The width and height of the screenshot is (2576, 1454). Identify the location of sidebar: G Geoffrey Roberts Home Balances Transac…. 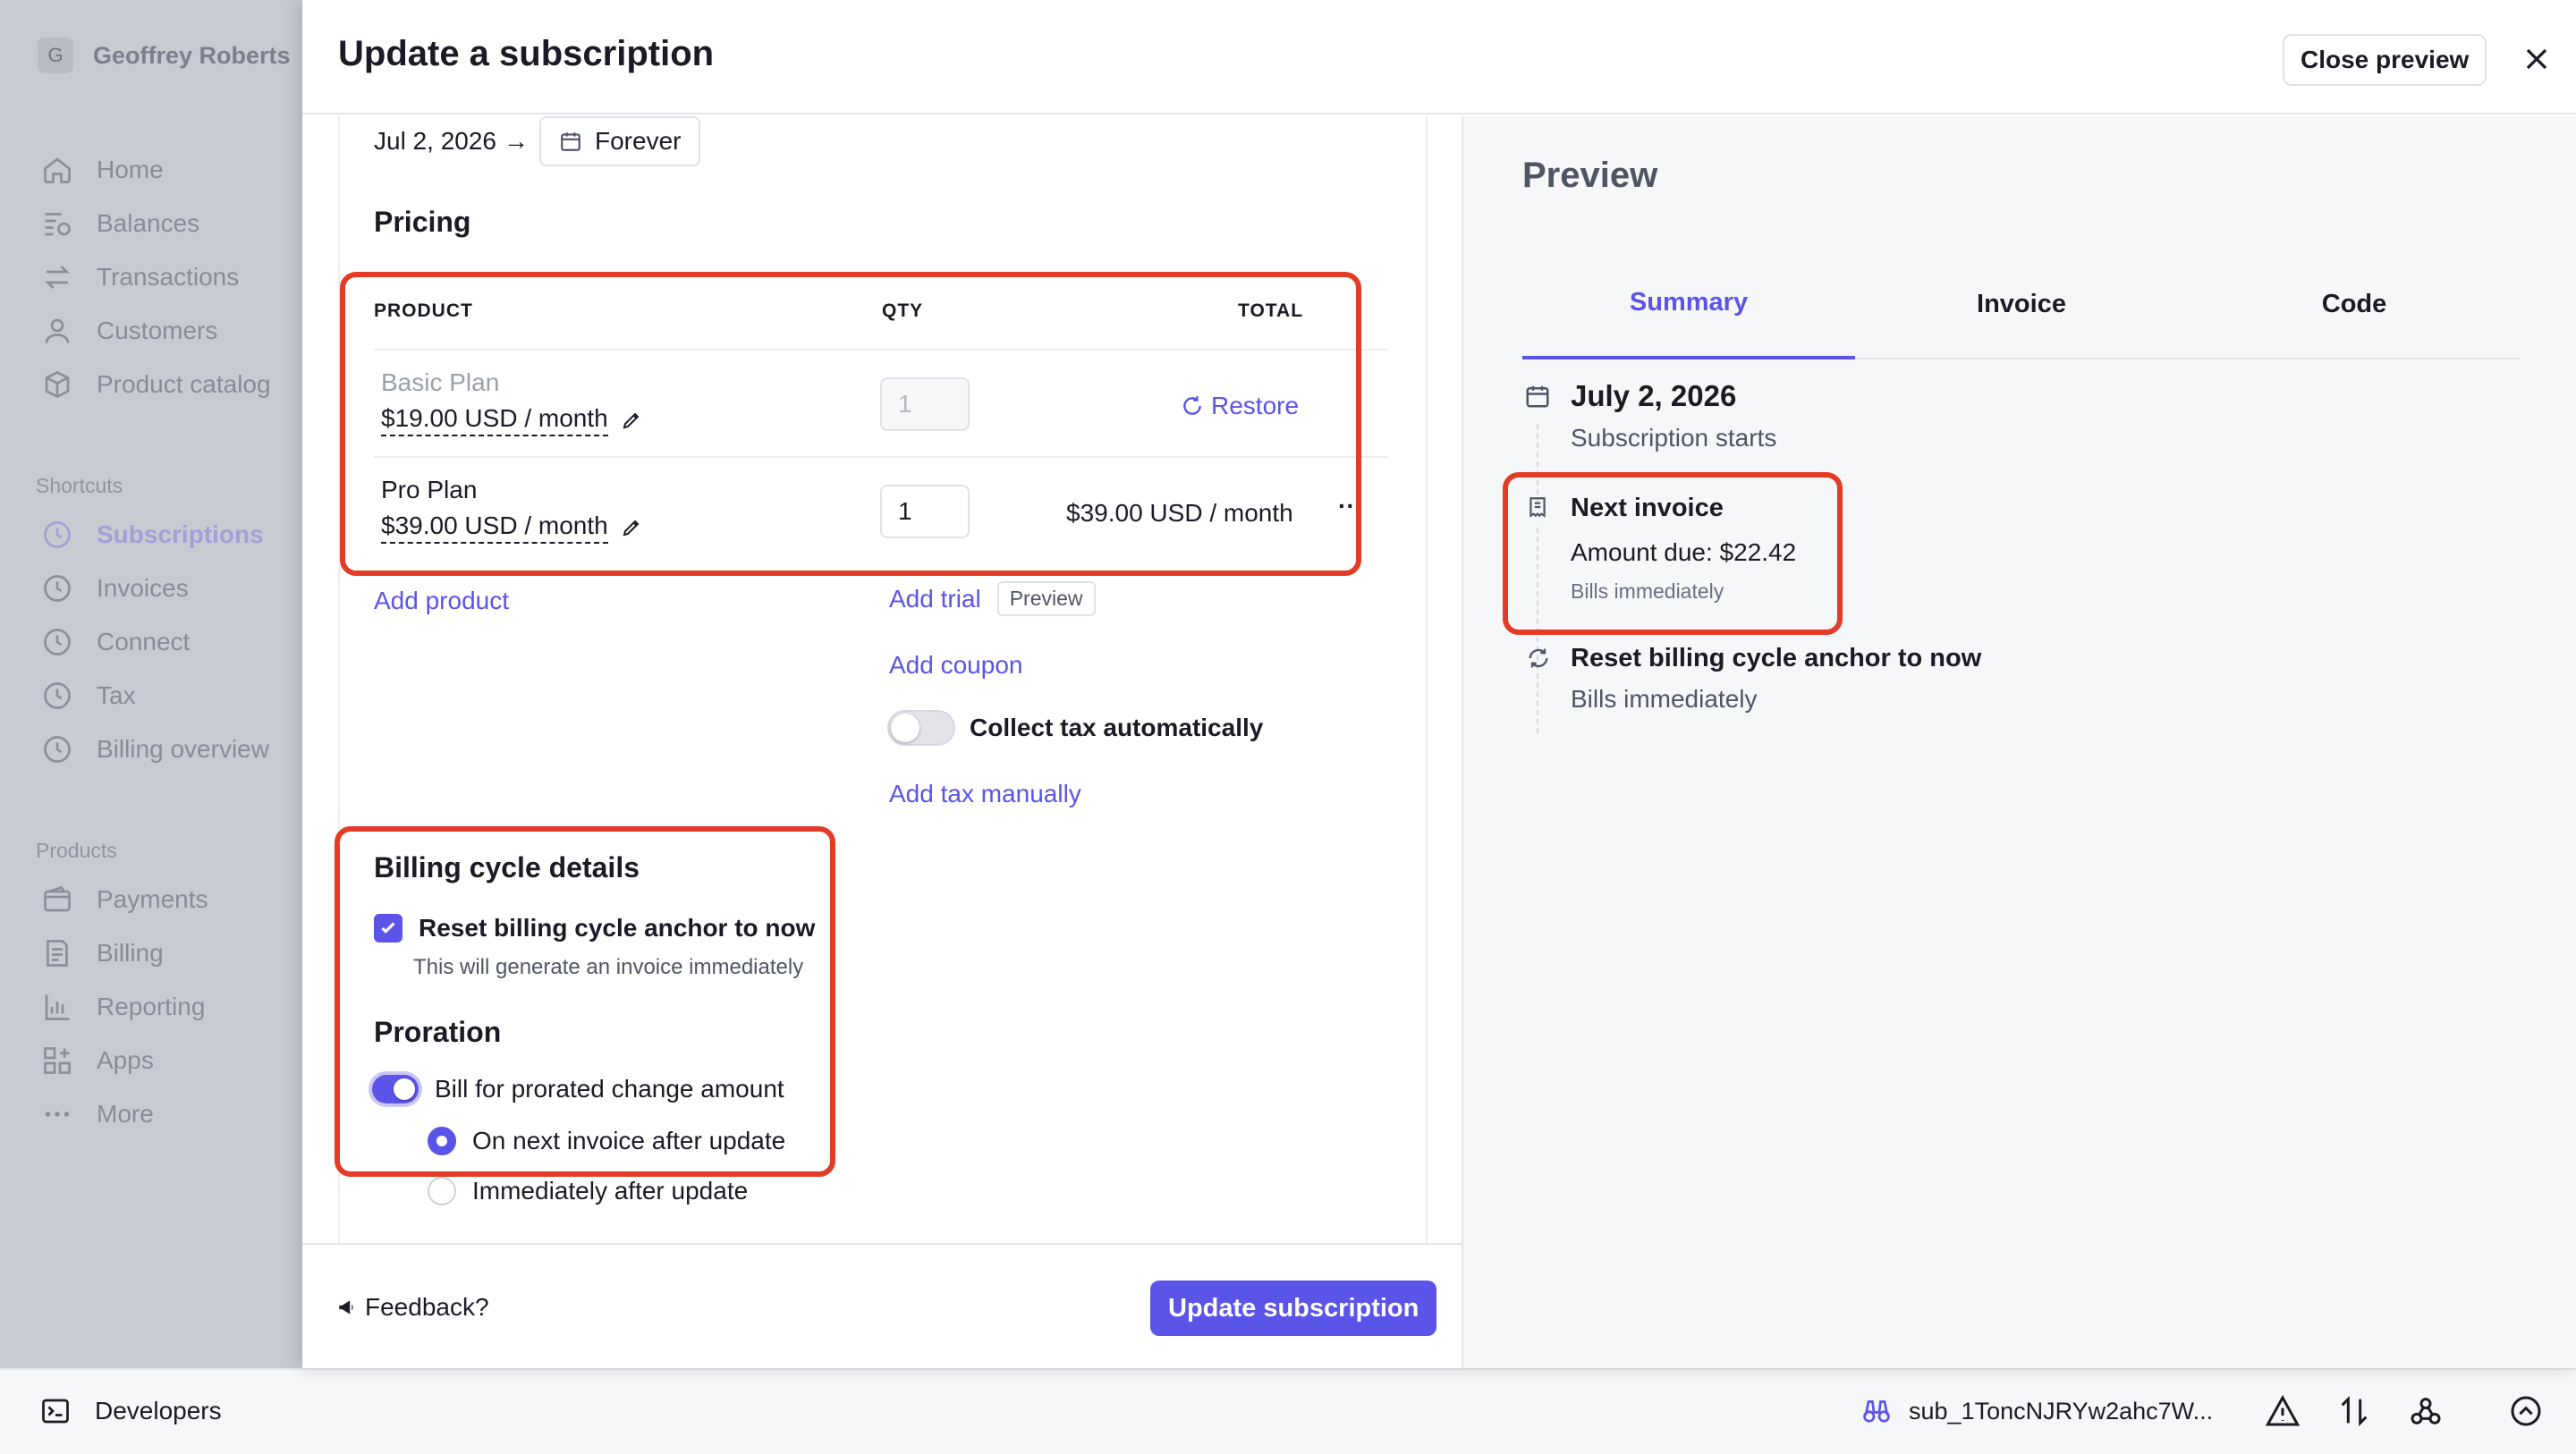
(152, 684).